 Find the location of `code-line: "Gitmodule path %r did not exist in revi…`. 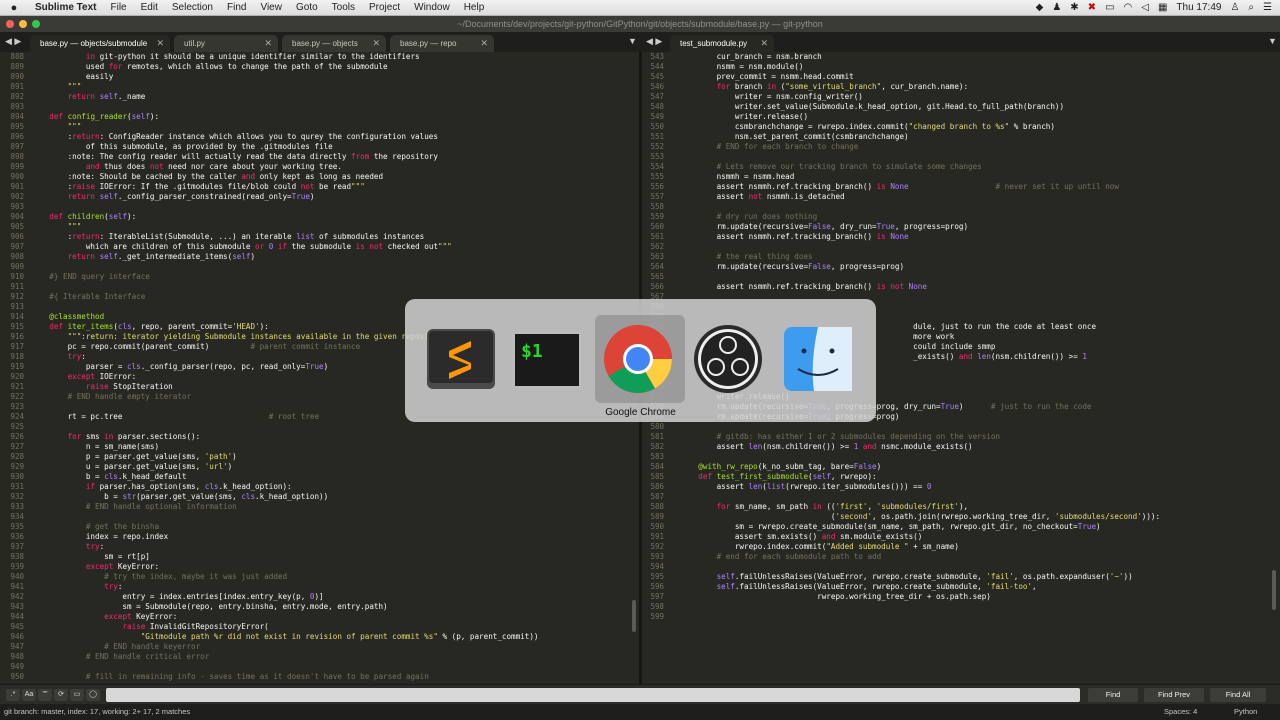

code-line: "Gitmodule path %r did not exist in revi… is located at coordinates (285, 637).